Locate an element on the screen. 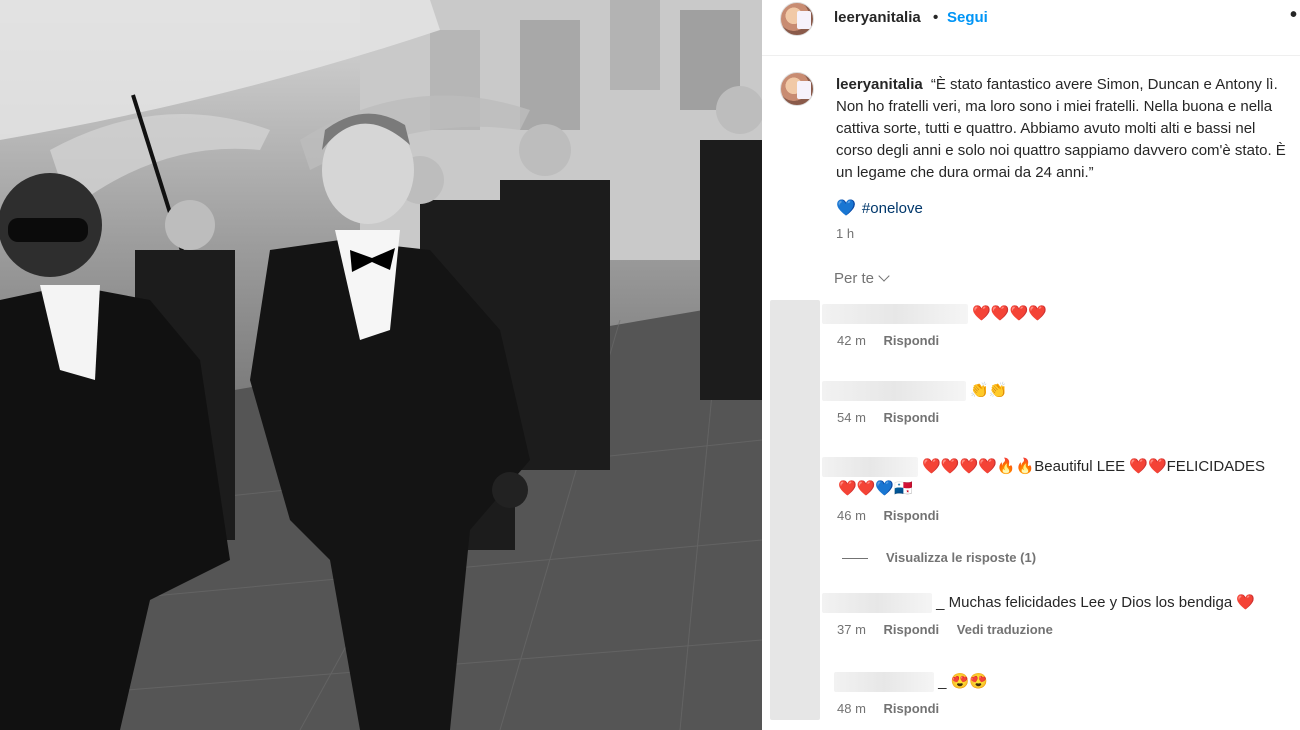  hashtag-link: #onelove is located at coordinates (892, 208).